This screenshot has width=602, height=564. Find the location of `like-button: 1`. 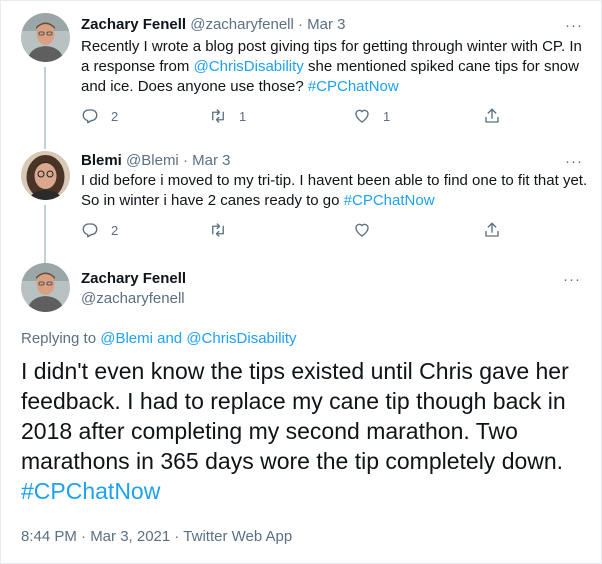

like-button: 1 is located at coordinates (371, 116).